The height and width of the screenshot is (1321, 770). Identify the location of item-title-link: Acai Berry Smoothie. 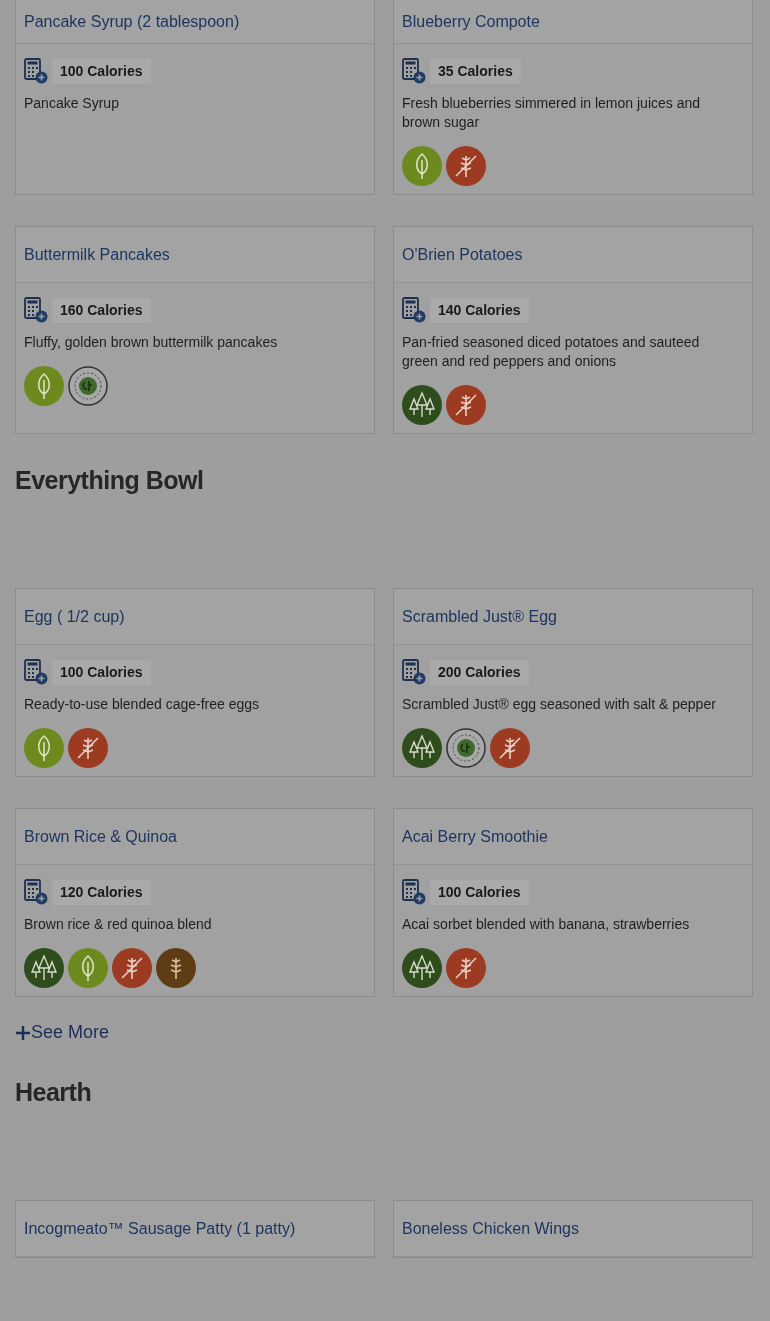
(475, 836).